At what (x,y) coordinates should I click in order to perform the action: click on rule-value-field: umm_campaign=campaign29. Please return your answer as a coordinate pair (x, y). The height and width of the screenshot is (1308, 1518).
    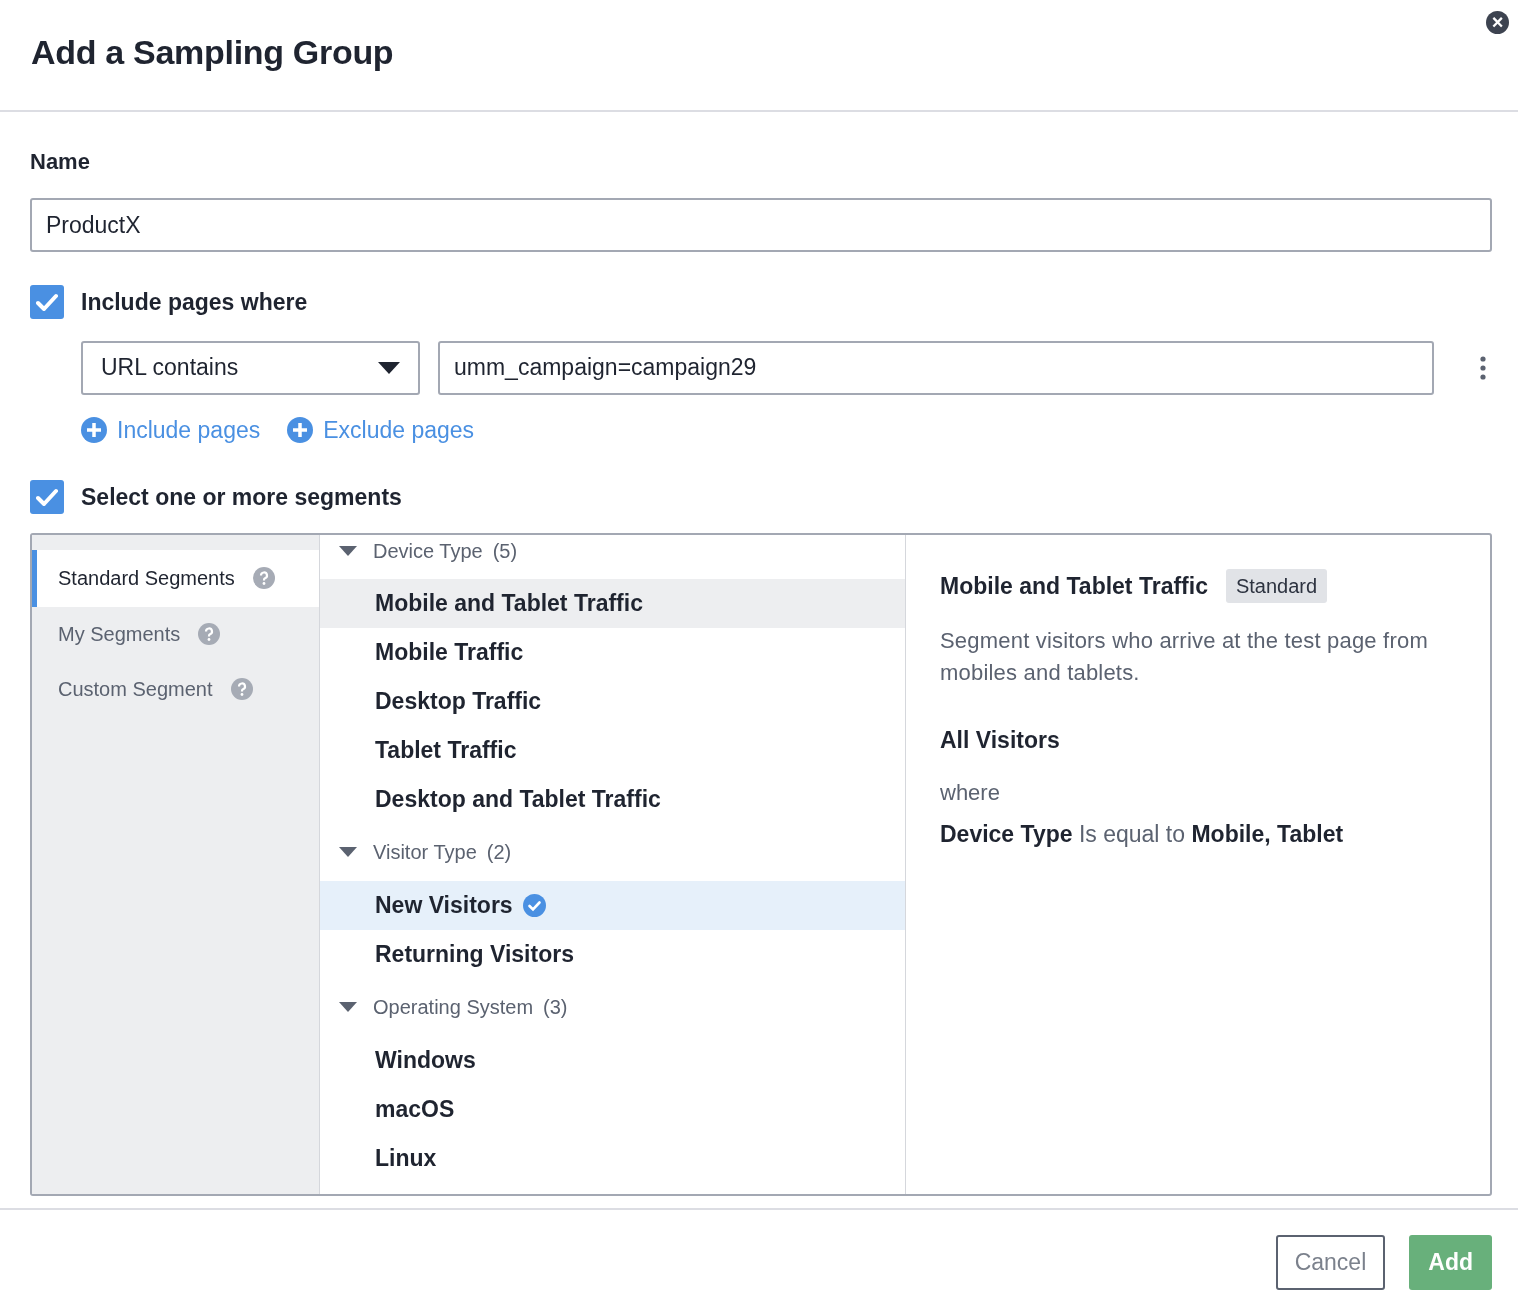
    Looking at the image, I should click on (936, 367).